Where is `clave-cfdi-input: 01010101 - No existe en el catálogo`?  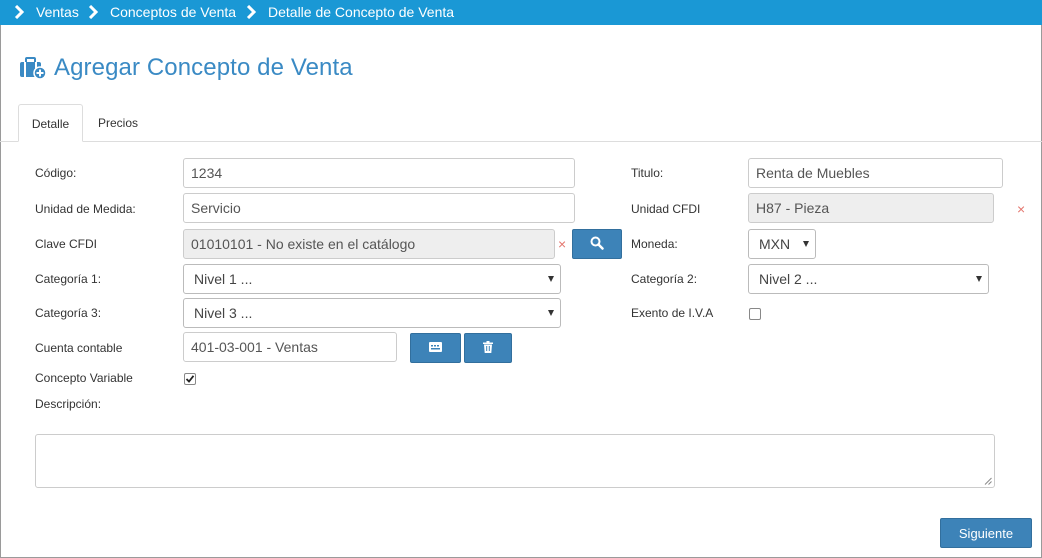
clave-cfdi-input: 01010101 - No existe en el catálogo is located at coordinates (369, 244).